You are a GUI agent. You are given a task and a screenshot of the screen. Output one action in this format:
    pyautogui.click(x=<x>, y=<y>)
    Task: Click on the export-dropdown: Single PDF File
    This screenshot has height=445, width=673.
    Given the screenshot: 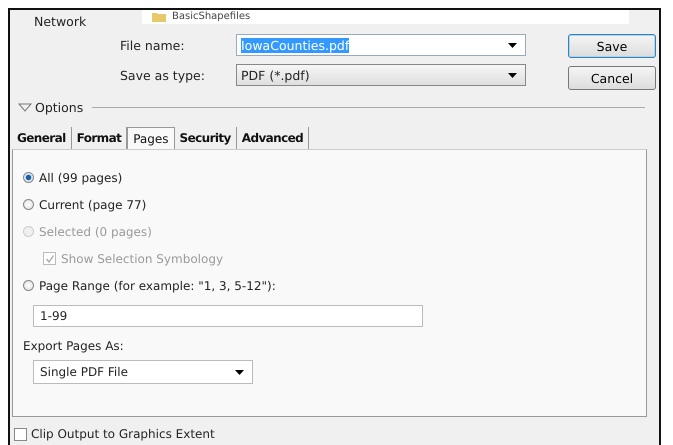 What is the action you would take?
    pyautogui.click(x=143, y=372)
    